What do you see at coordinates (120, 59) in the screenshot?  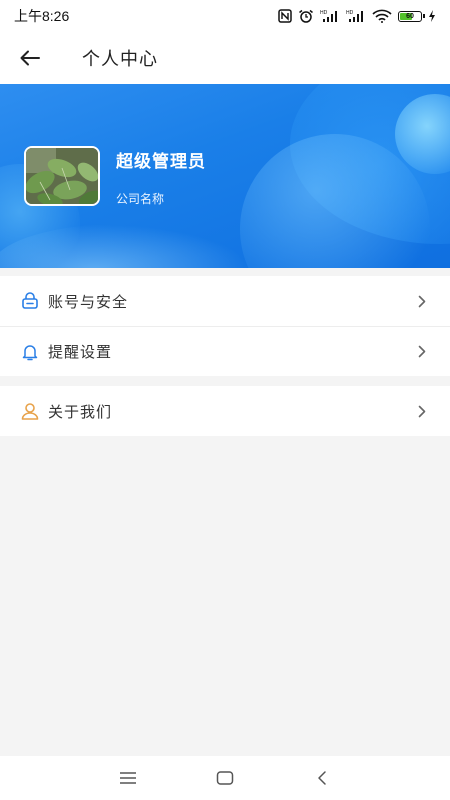 I see `page-title: 个人中心` at bounding box center [120, 59].